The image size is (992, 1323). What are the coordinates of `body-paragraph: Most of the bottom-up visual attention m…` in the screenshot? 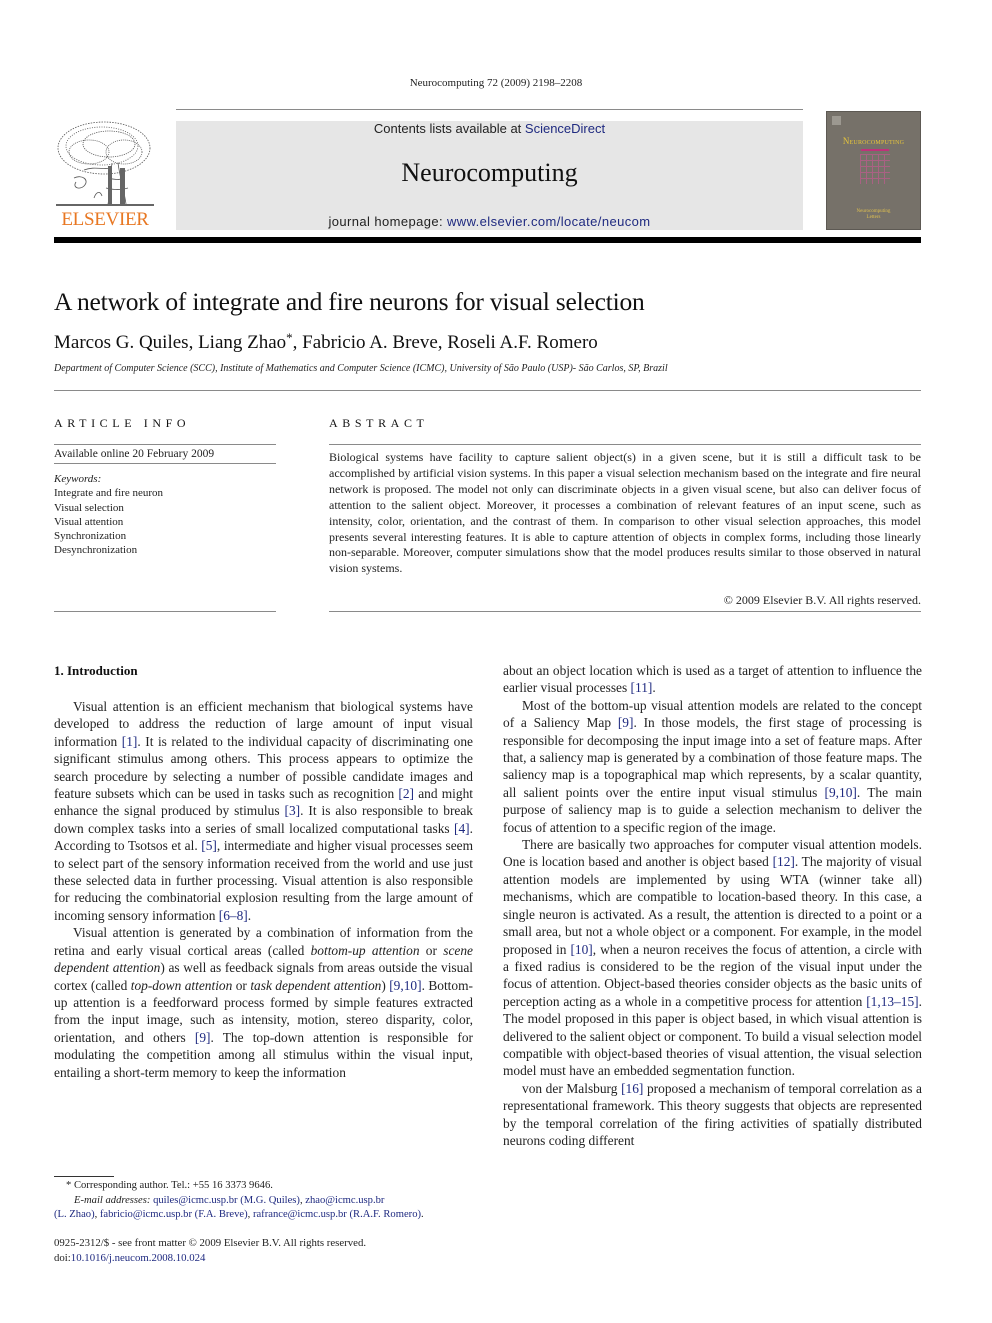 It's located at (712, 766).